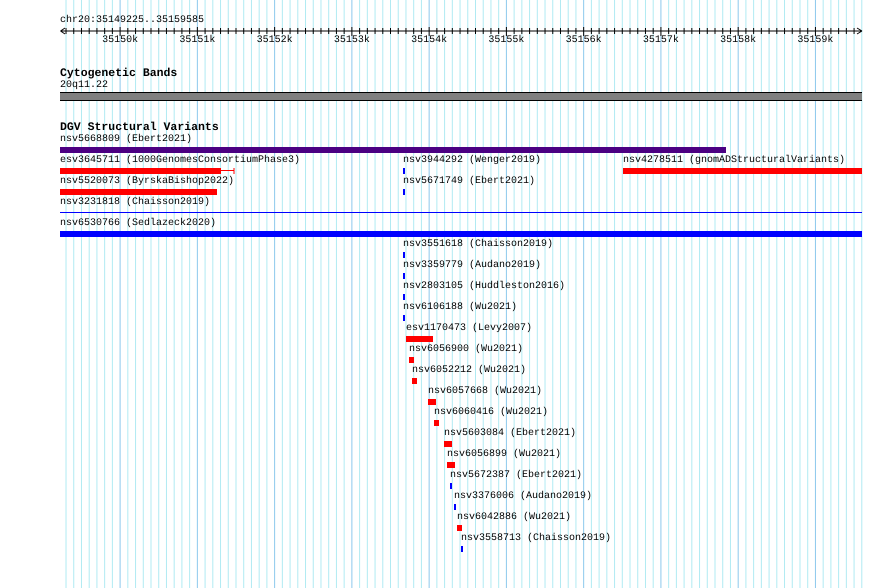 Image resolution: width=890 pixels, height=588 pixels. What do you see at coordinates (491, 413) in the screenshot?
I see `feature-label: nsv6060416 (Wu2021)` at bounding box center [491, 413].